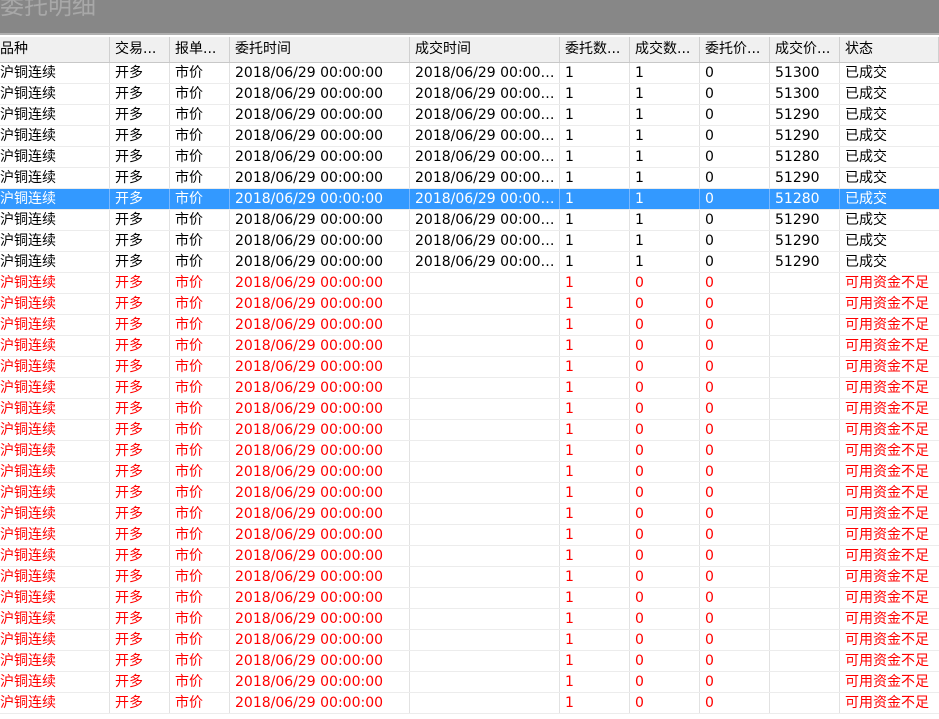  I want to click on window-title: 委托明细, so click(48, 10).